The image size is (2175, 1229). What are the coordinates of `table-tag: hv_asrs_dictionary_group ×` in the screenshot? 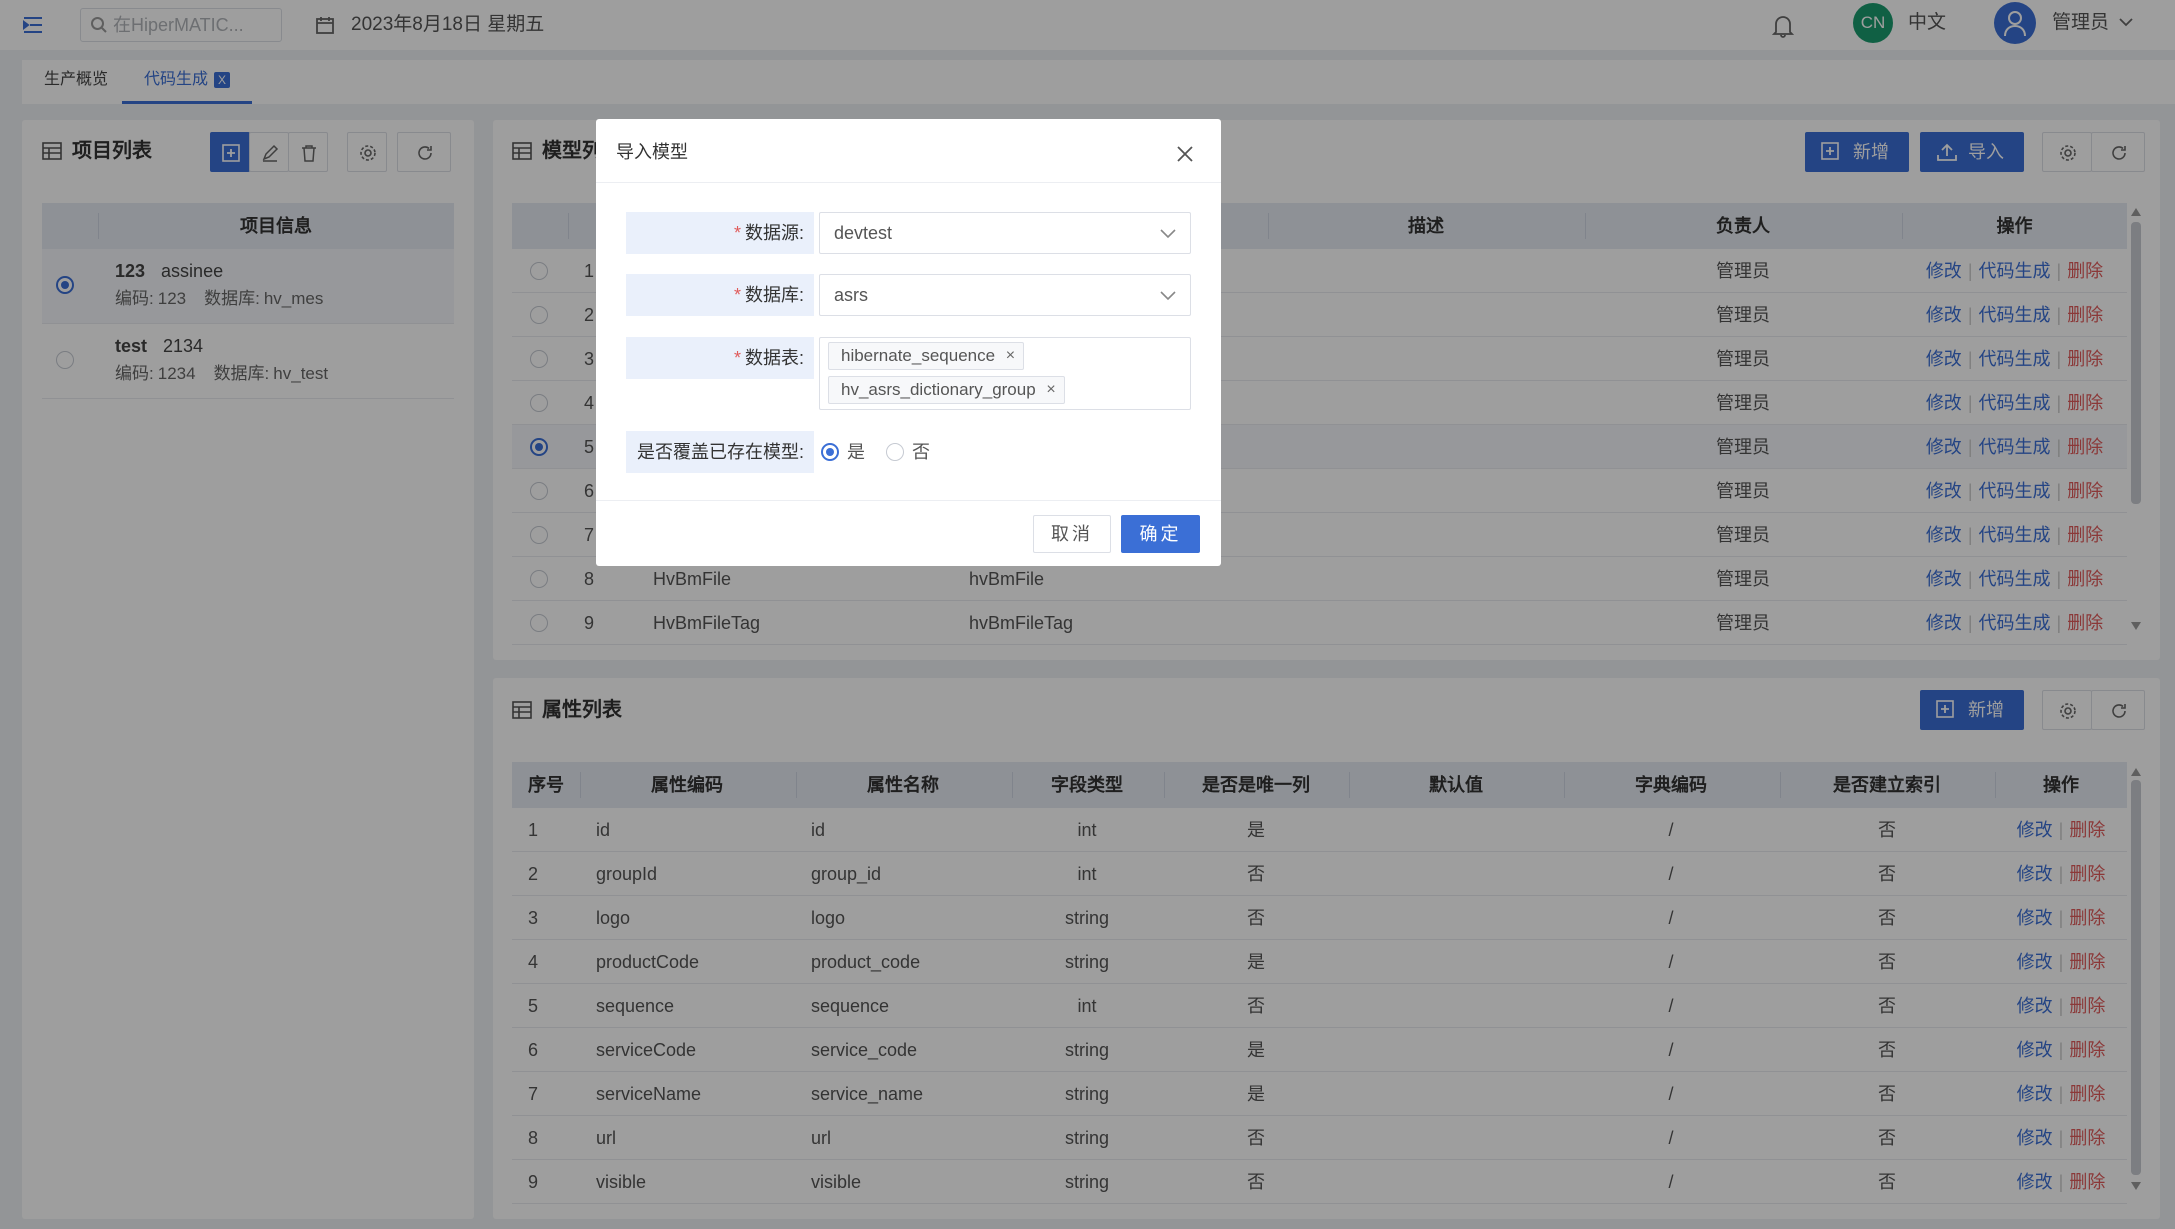 It's located at (946, 390).